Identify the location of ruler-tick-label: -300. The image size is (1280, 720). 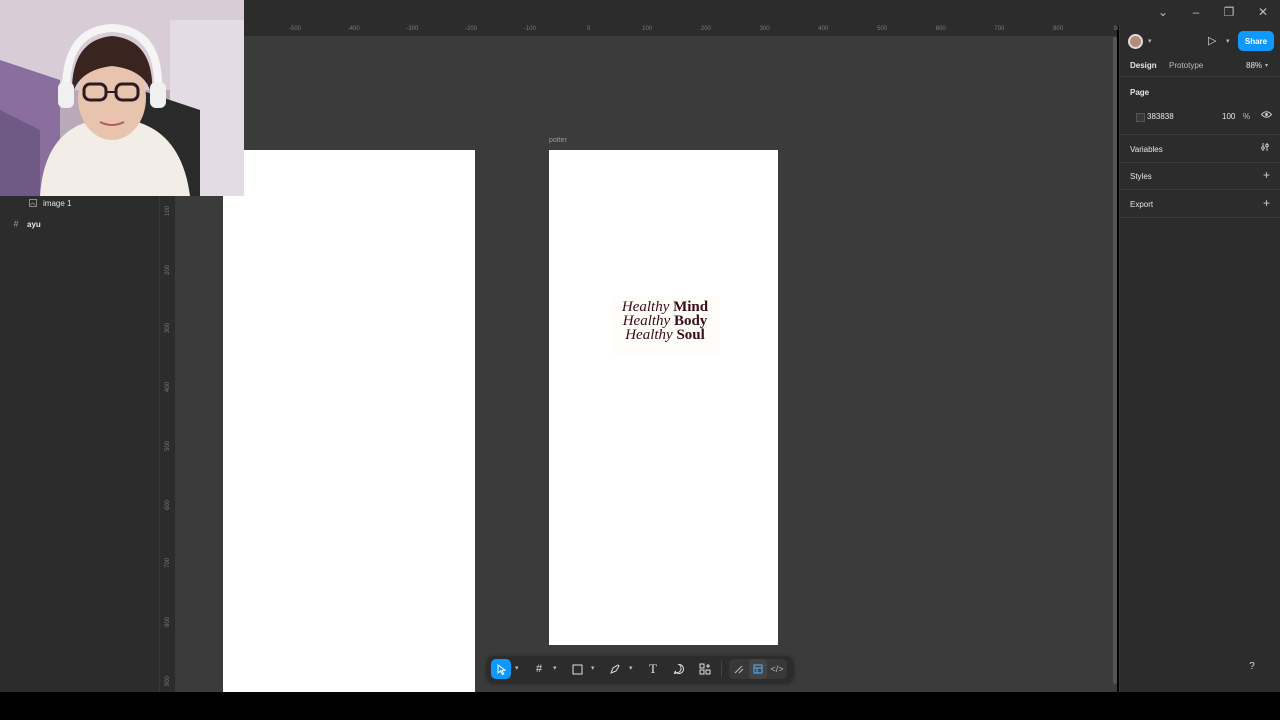
(412, 29).